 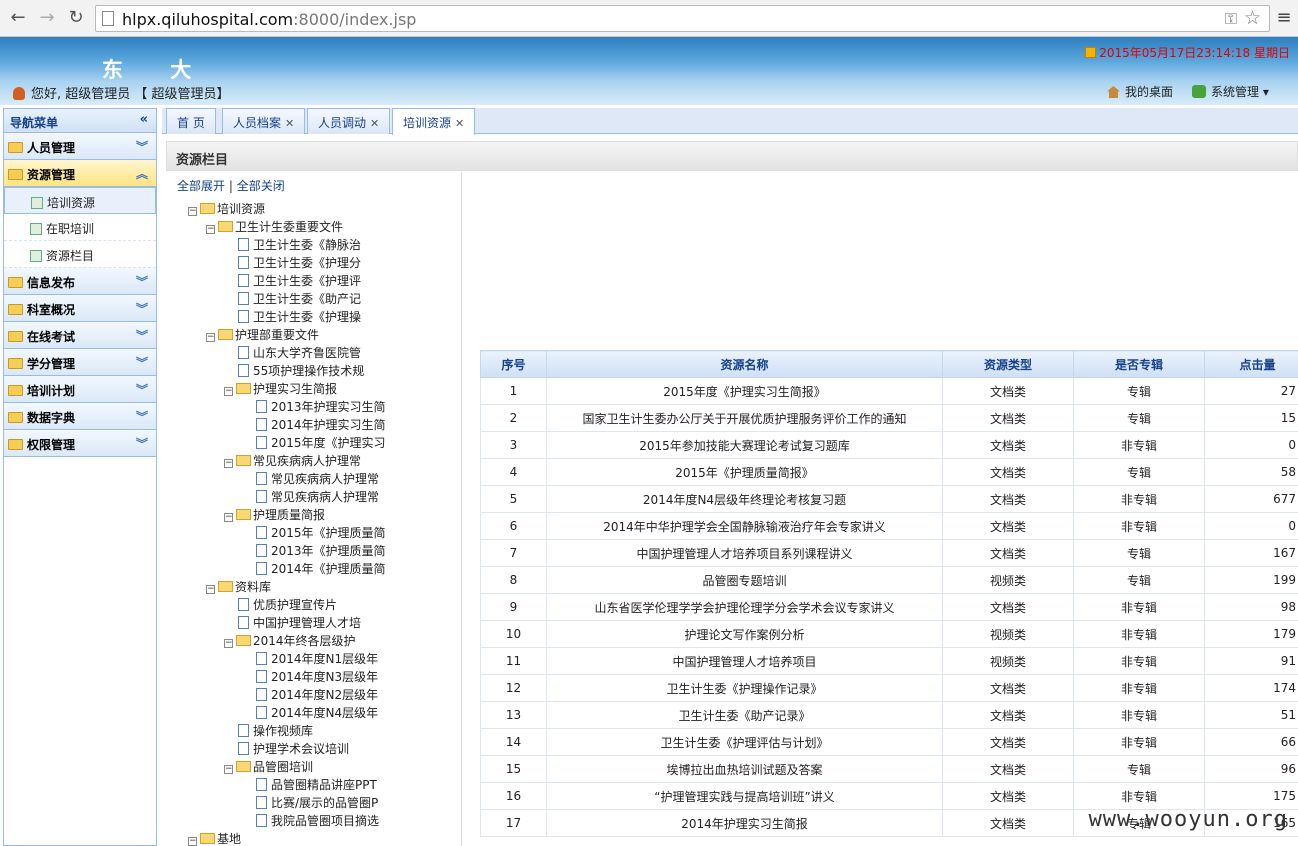 I want to click on tree-doc-node: 2014年《护理质量简, so click(x=358, y=569).